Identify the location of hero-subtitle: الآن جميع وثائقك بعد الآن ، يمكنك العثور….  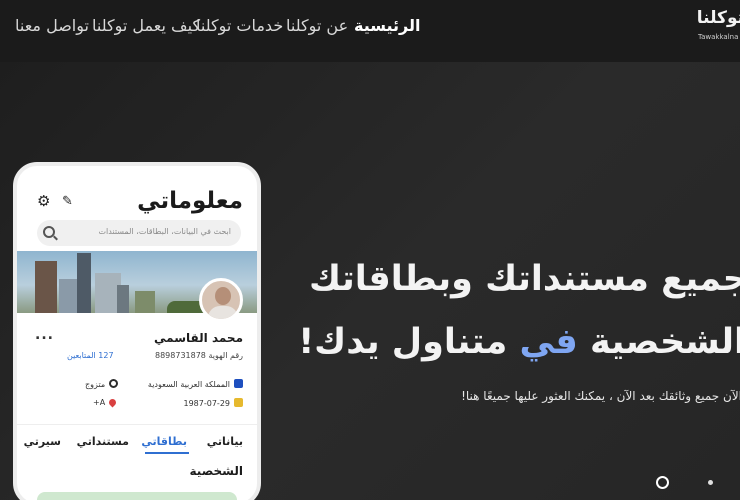
(600, 396).